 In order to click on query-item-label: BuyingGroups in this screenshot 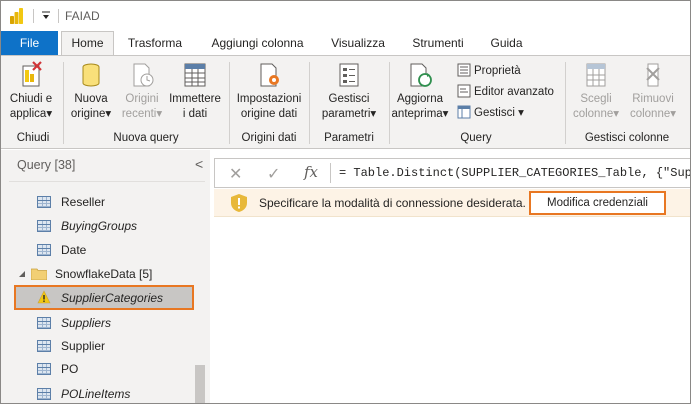, I will do `click(99, 226)`.